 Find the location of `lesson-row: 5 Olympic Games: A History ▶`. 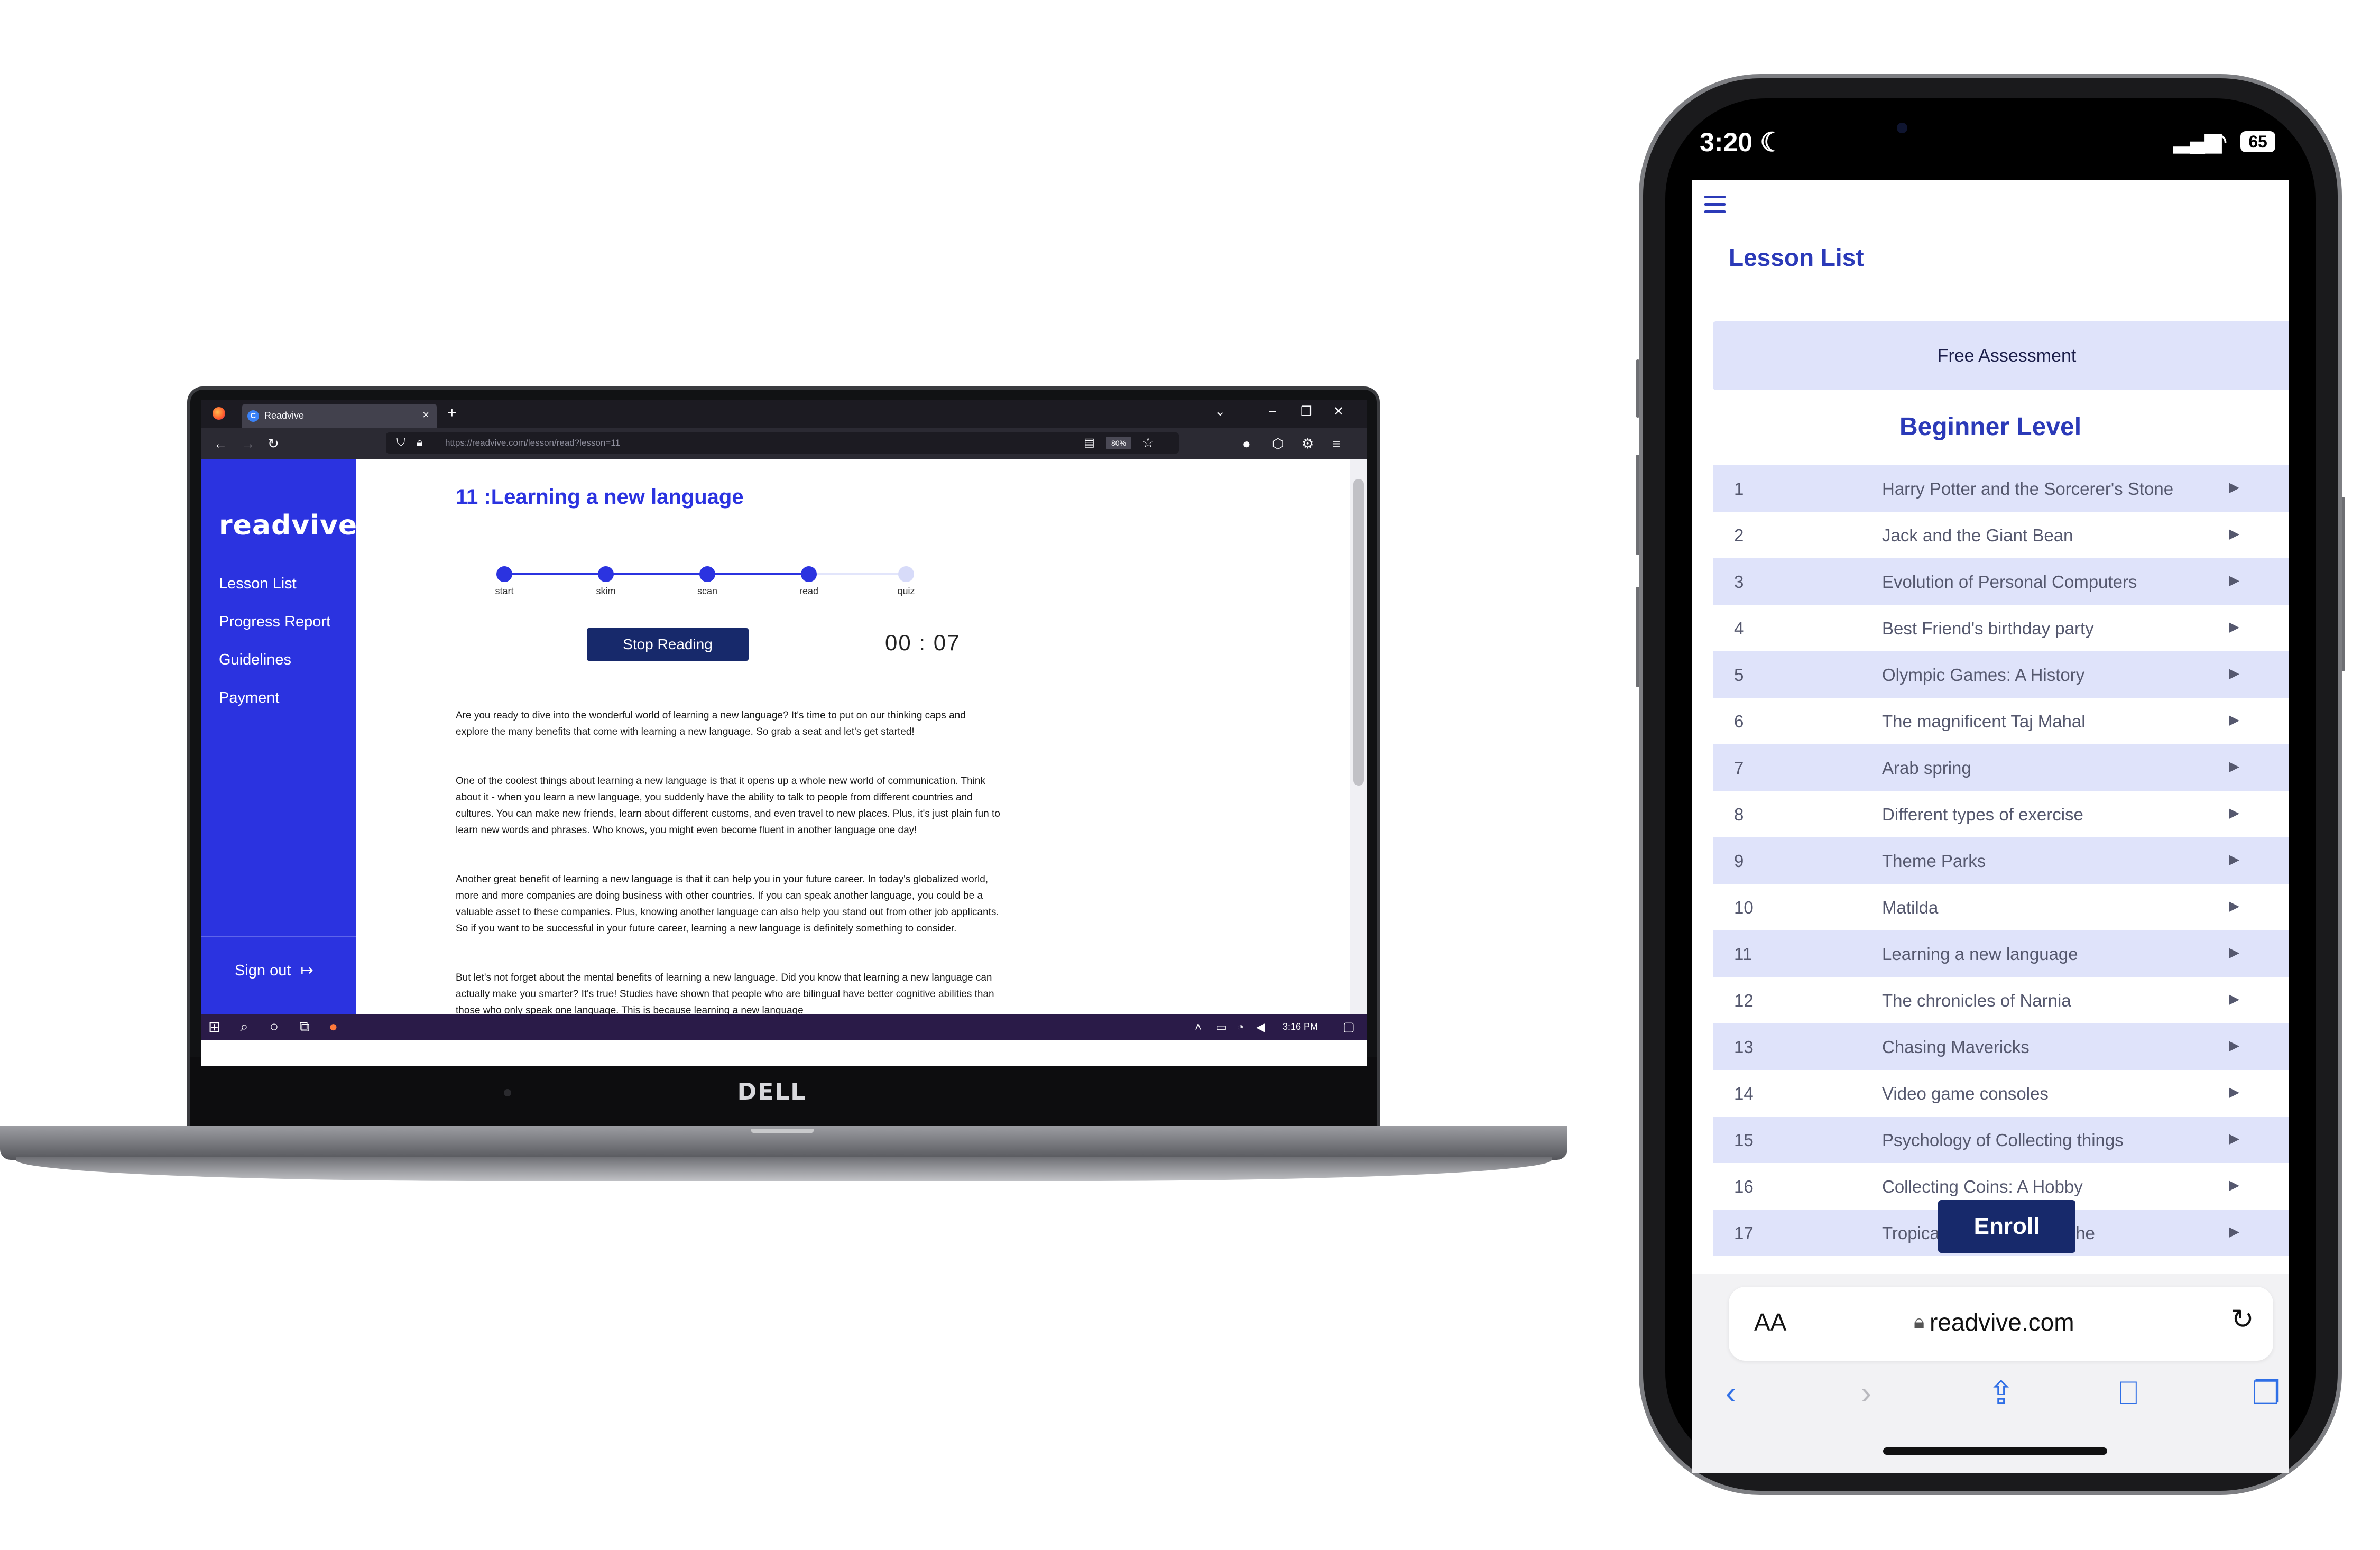

lesson-row: 5 Olympic Games: A History ▶ is located at coordinates (2001, 674).